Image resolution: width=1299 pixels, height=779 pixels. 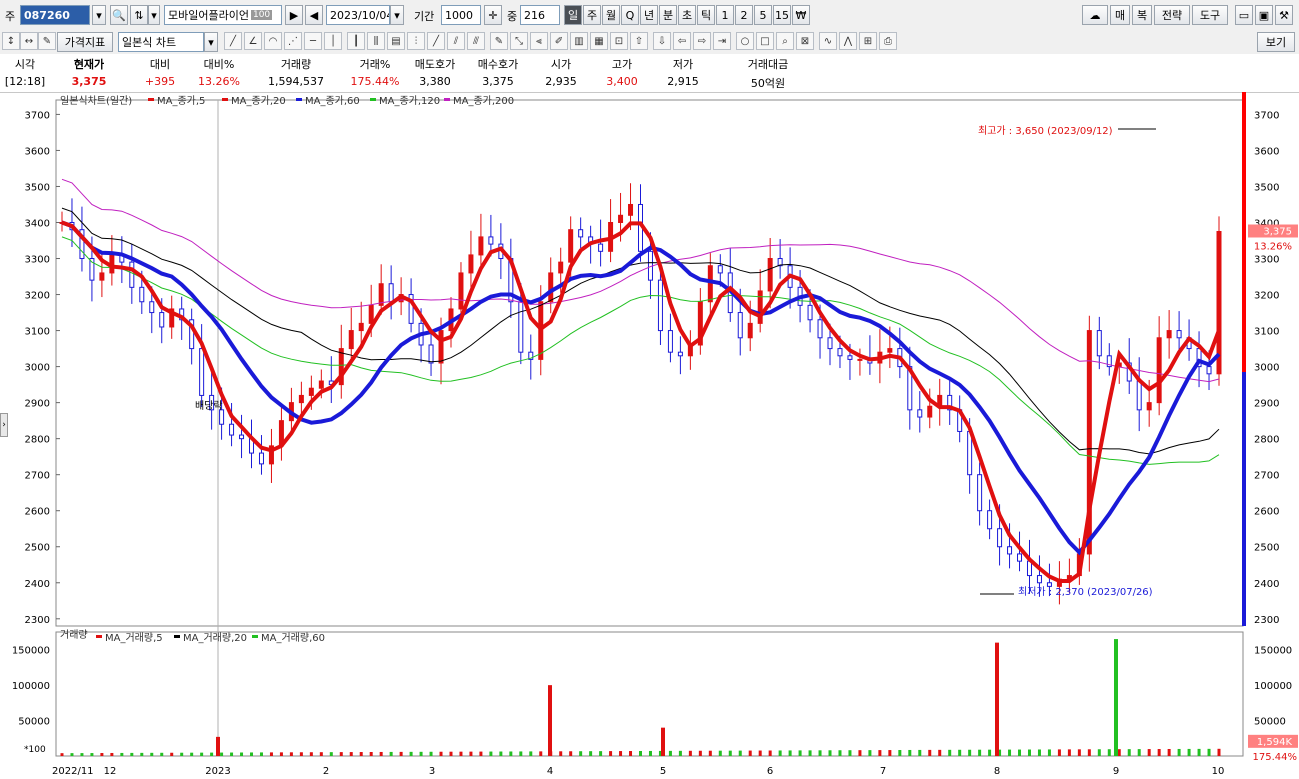 What do you see at coordinates (630, 15) in the screenshot?
I see `period-button-3: Q` at bounding box center [630, 15].